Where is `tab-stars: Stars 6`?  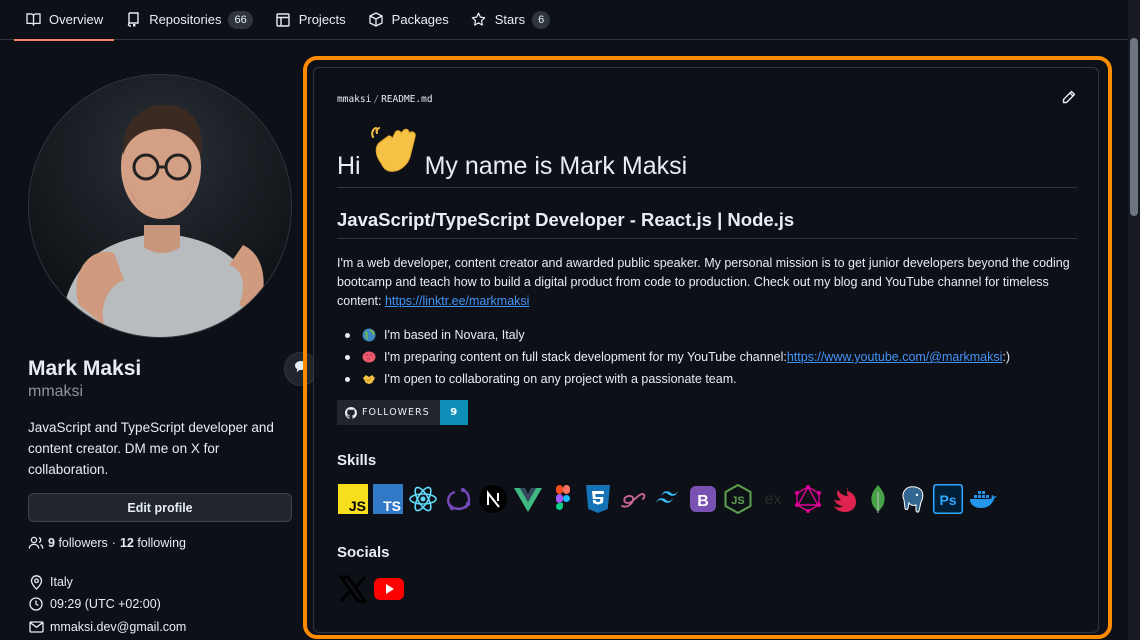
tab-stars: Stars 6 is located at coordinates (510, 20).